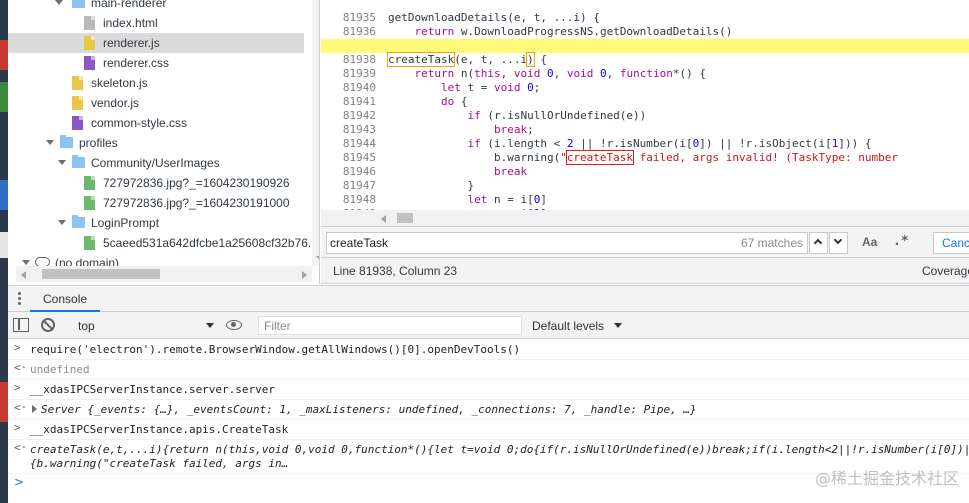 The width and height of the screenshot is (969, 503). I want to click on log-levels-value: Default levels, so click(568, 326).